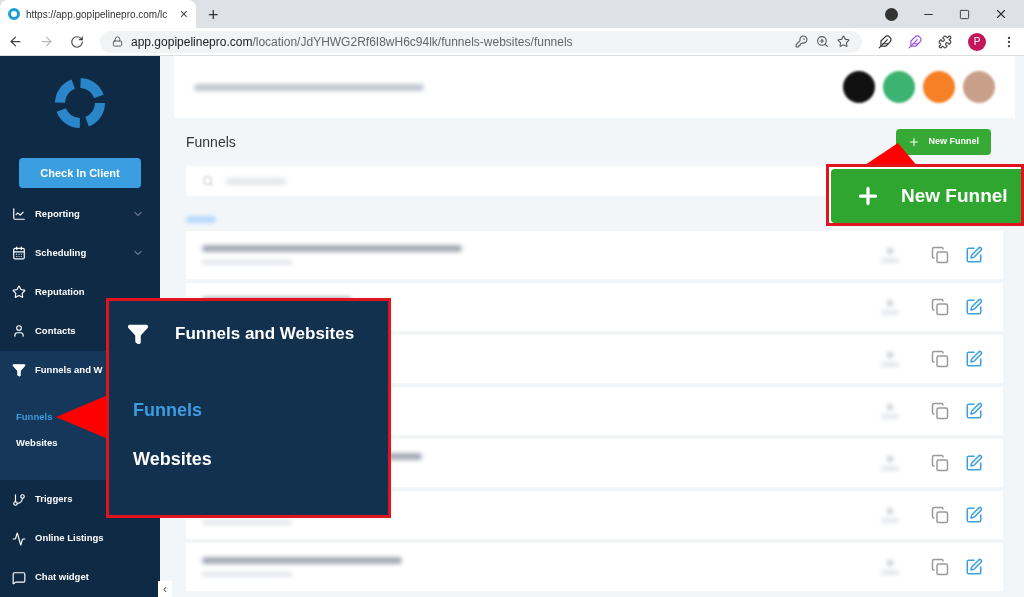 Image resolution: width=1024 pixels, height=597 pixels. What do you see at coordinates (80, 103) in the screenshot?
I see `circular-arrows-logo` at bounding box center [80, 103].